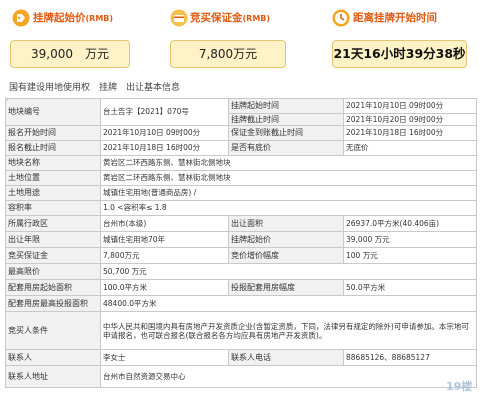  Describe the element at coordinates (164, 223) in the screenshot. I see `row-value: 台州市(本级)` at that location.